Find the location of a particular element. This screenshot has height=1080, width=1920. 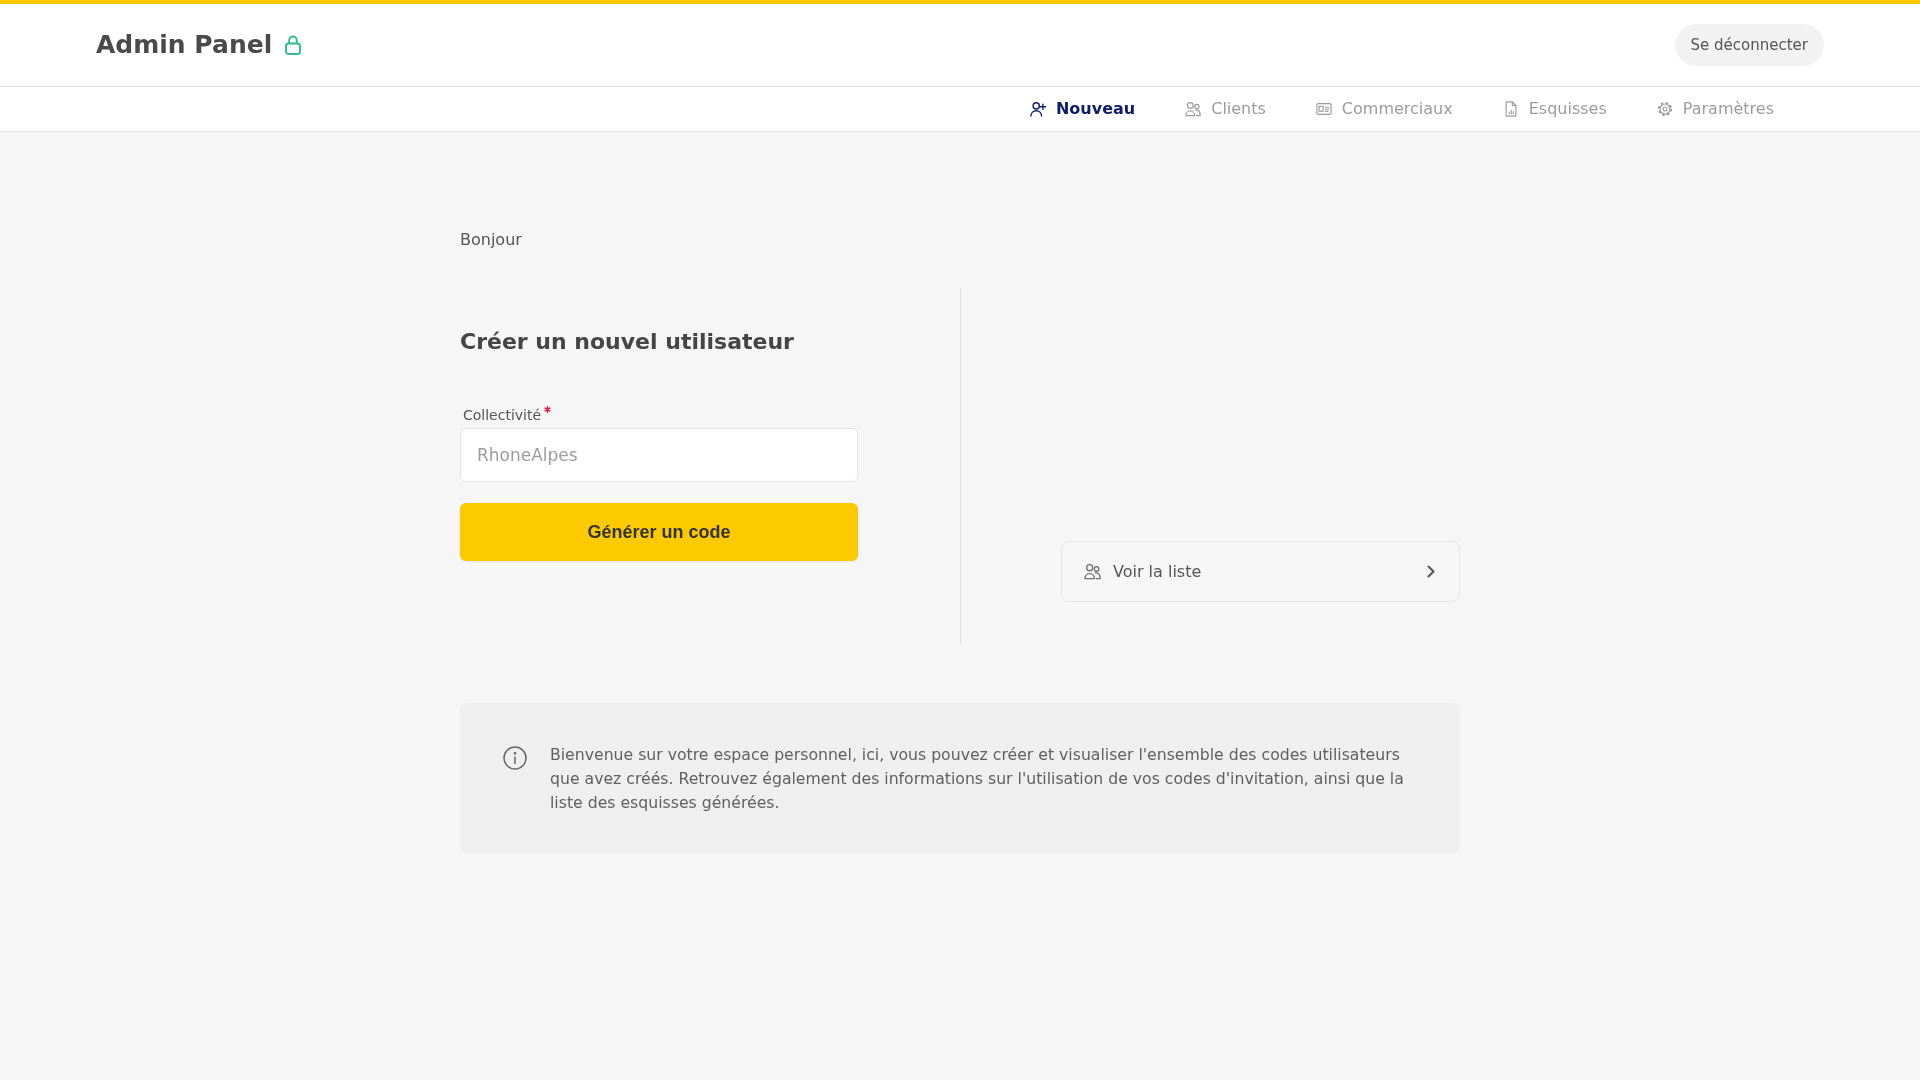

view-list-button: Voir la liste is located at coordinates (1260, 571).